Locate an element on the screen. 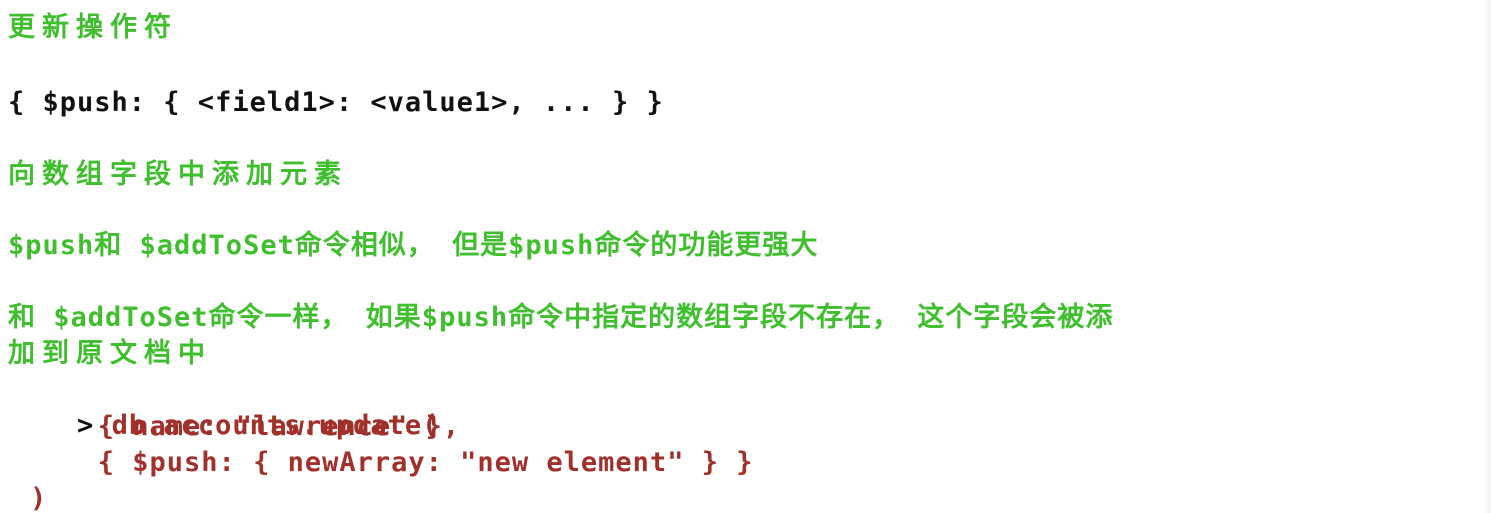 The height and width of the screenshot is (513, 1491). right-edge-shadow is located at coordinates (1487, 256).